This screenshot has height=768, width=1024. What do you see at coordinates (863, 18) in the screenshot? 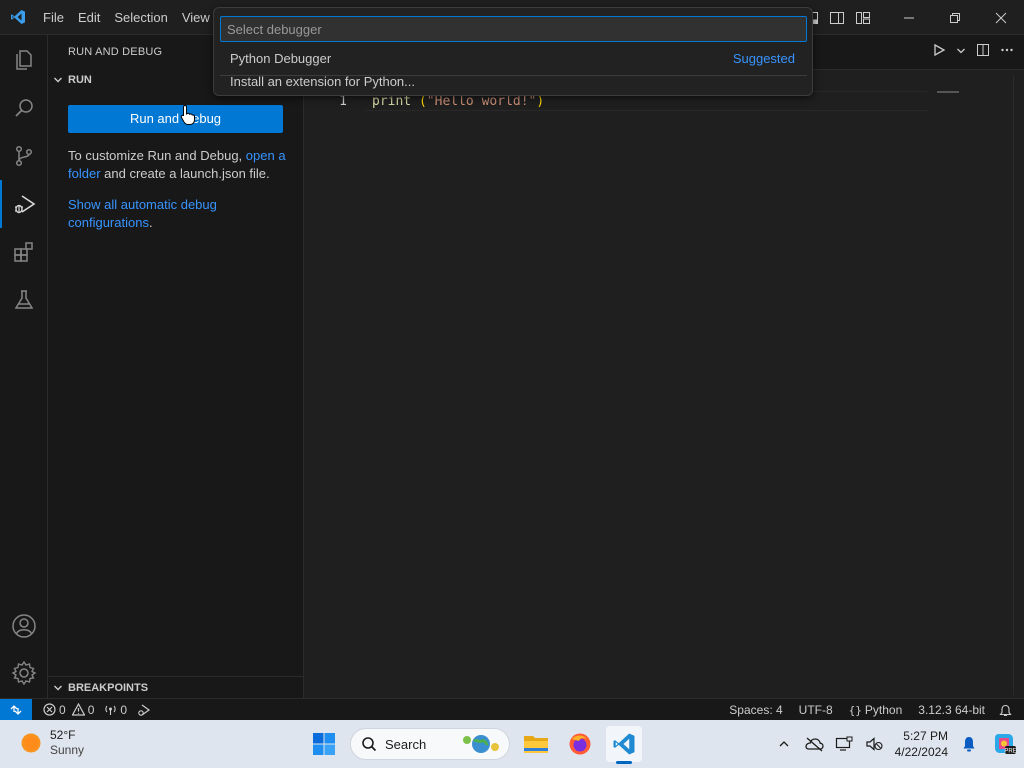
I see `customize-layout-icon` at bounding box center [863, 18].